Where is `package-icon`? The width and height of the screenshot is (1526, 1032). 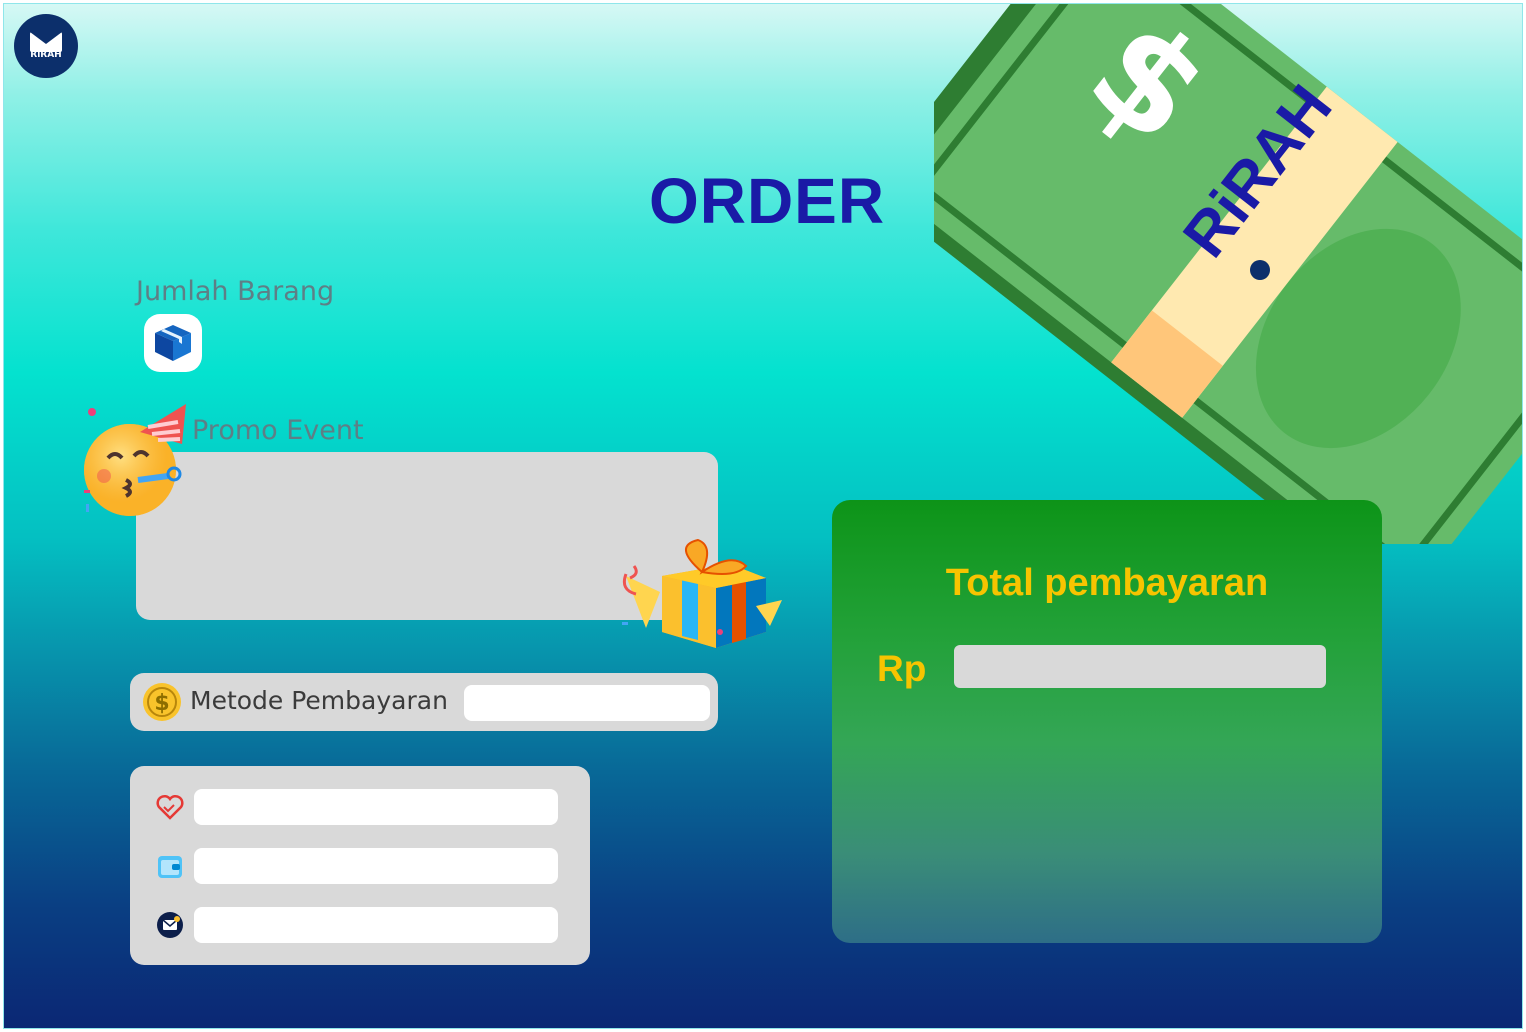 package-icon is located at coordinates (173, 343).